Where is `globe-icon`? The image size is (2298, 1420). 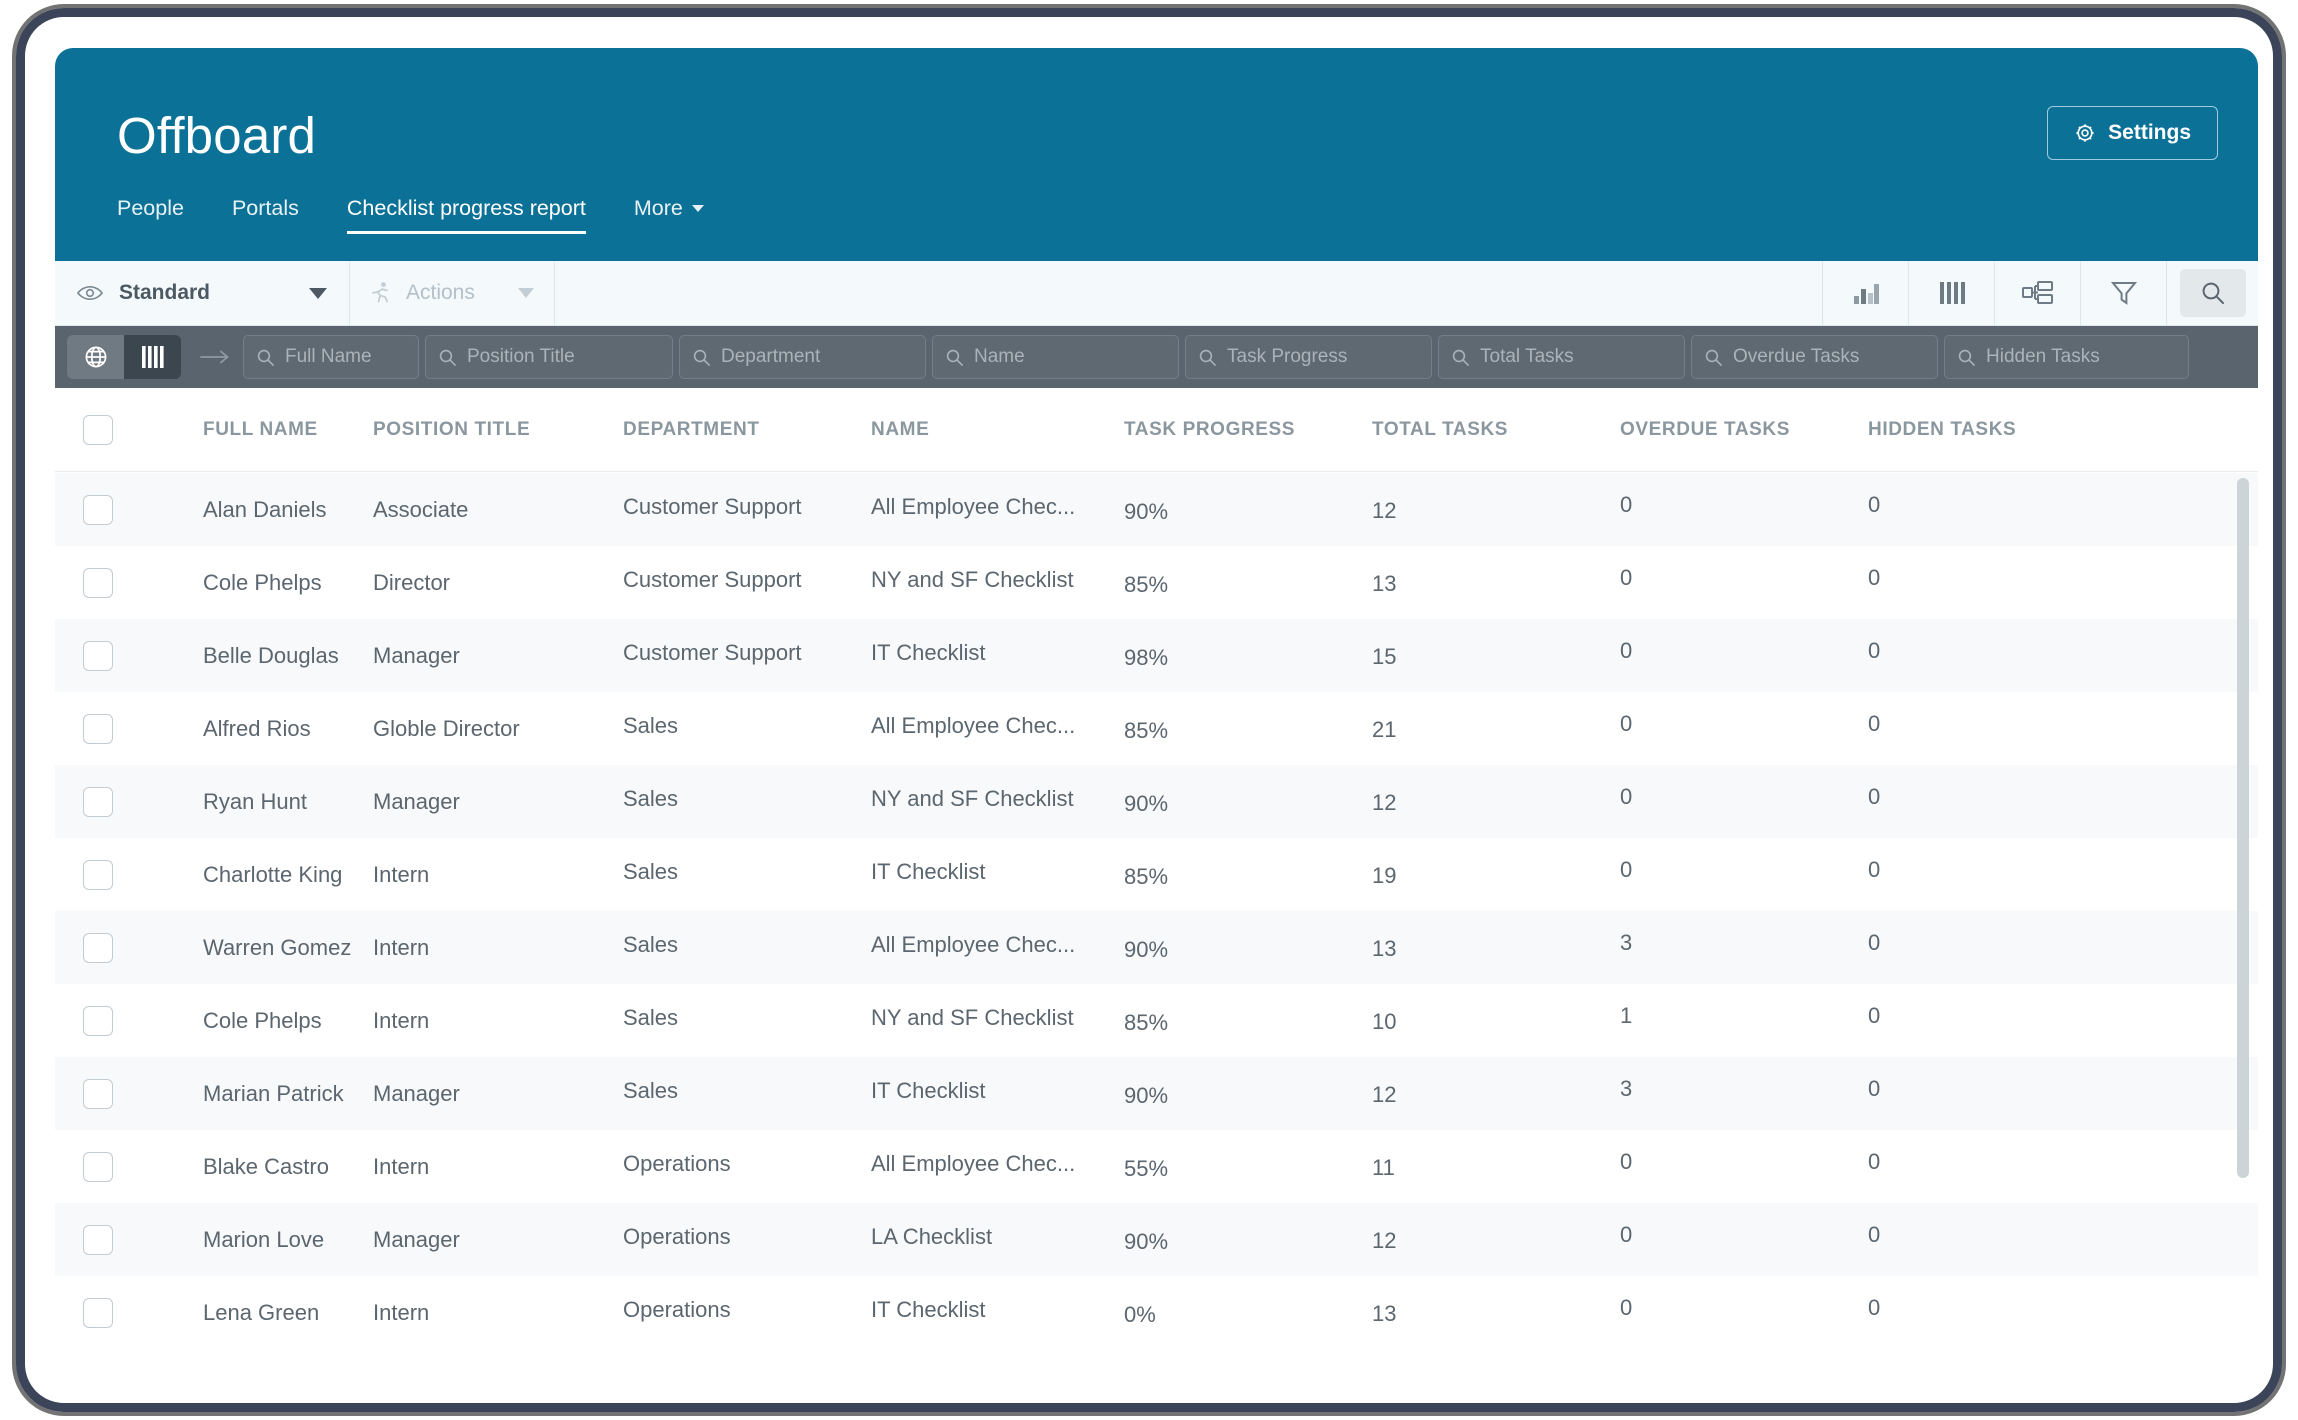 globe-icon is located at coordinates (96, 357).